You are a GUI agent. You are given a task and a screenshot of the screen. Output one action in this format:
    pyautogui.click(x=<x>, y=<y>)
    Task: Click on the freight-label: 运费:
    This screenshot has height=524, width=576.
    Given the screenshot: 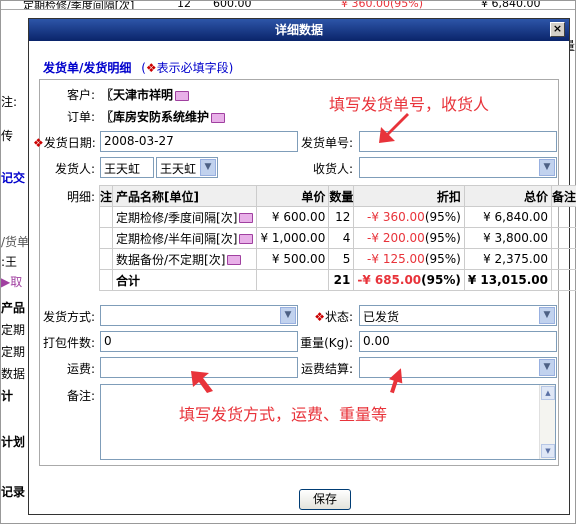 What is the action you would take?
    pyautogui.click(x=80, y=369)
    